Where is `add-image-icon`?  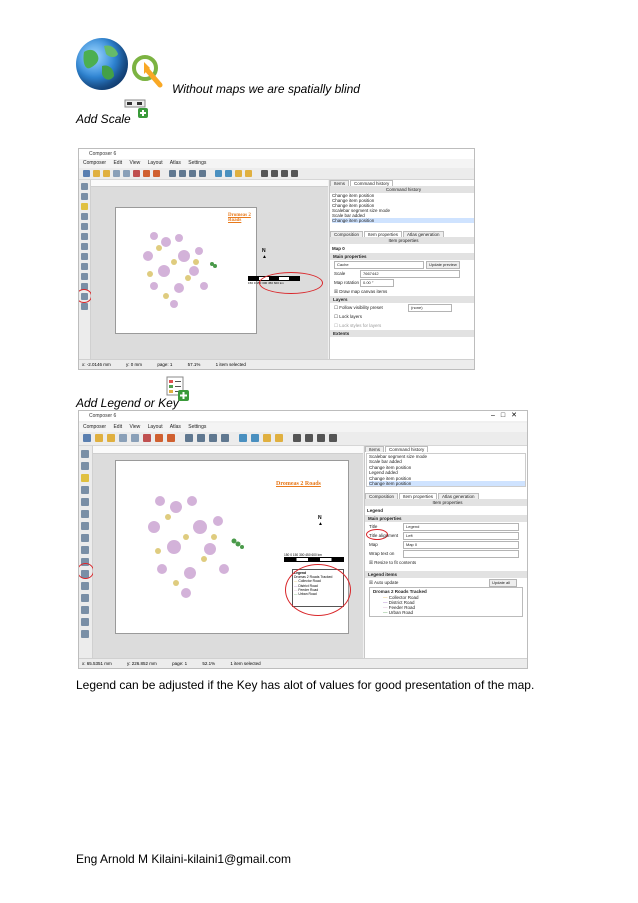
add-image-icon is located at coordinates (85, 514).